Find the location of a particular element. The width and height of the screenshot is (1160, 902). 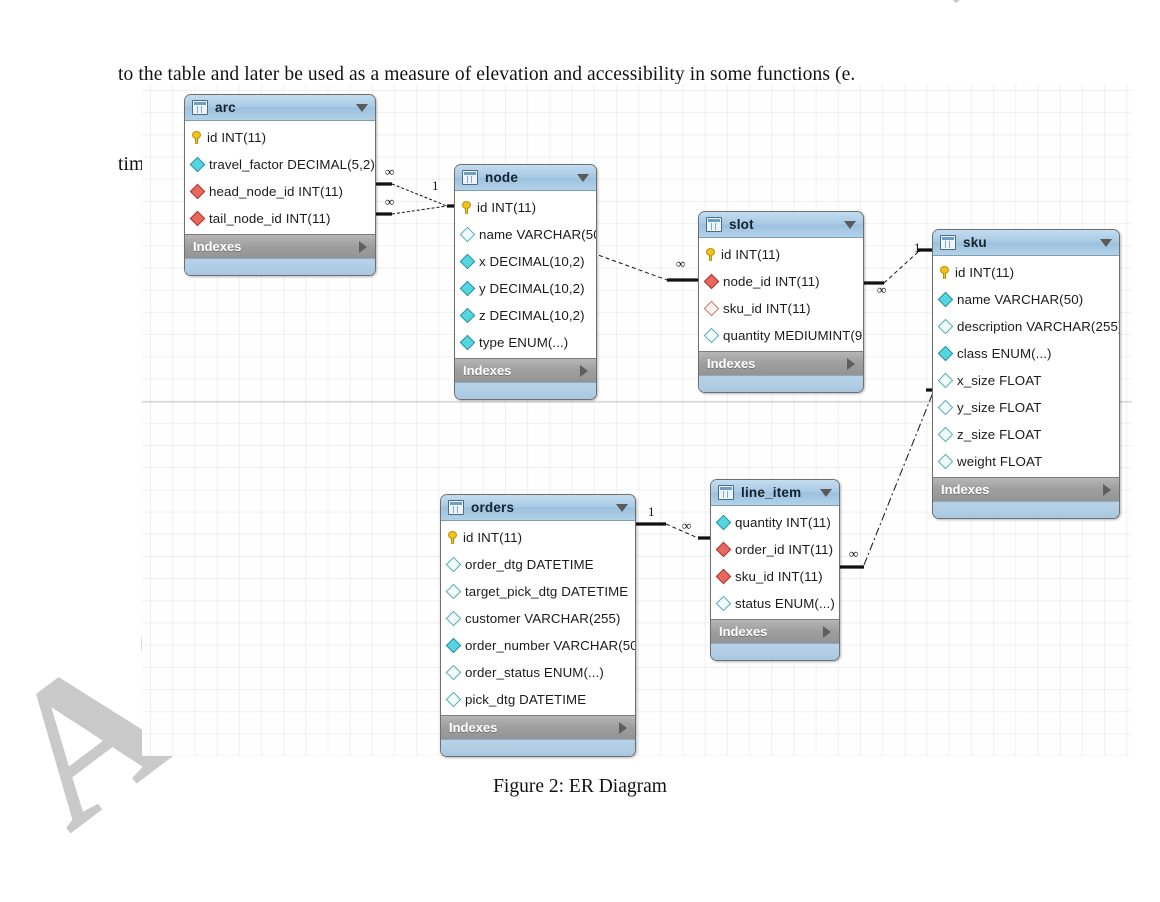

field-row: type ENUM(...) is located at coordinates (525, 342).